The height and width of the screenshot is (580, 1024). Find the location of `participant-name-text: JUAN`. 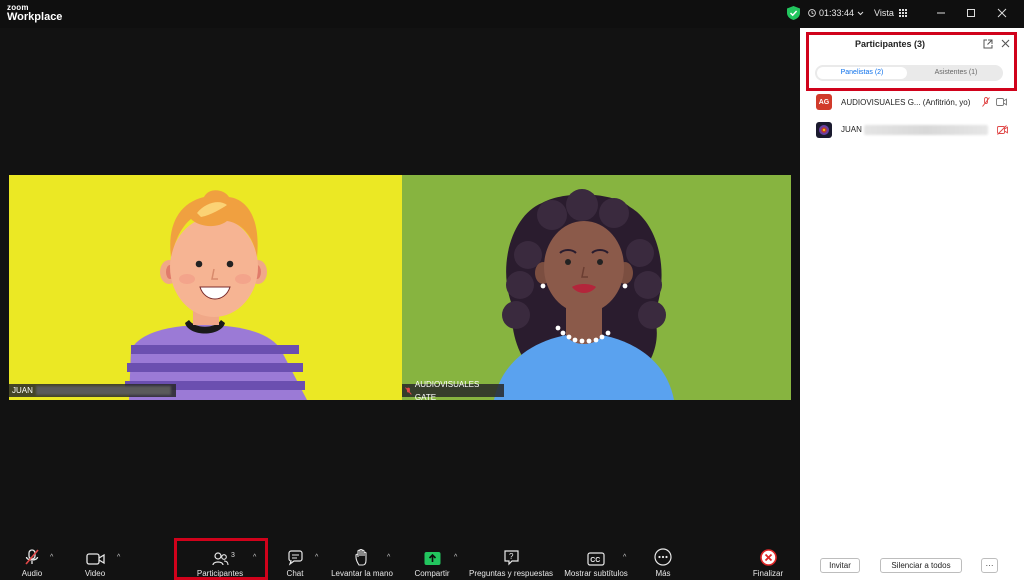

participant-name-text: JUAN is located at coordinates (851, 130).